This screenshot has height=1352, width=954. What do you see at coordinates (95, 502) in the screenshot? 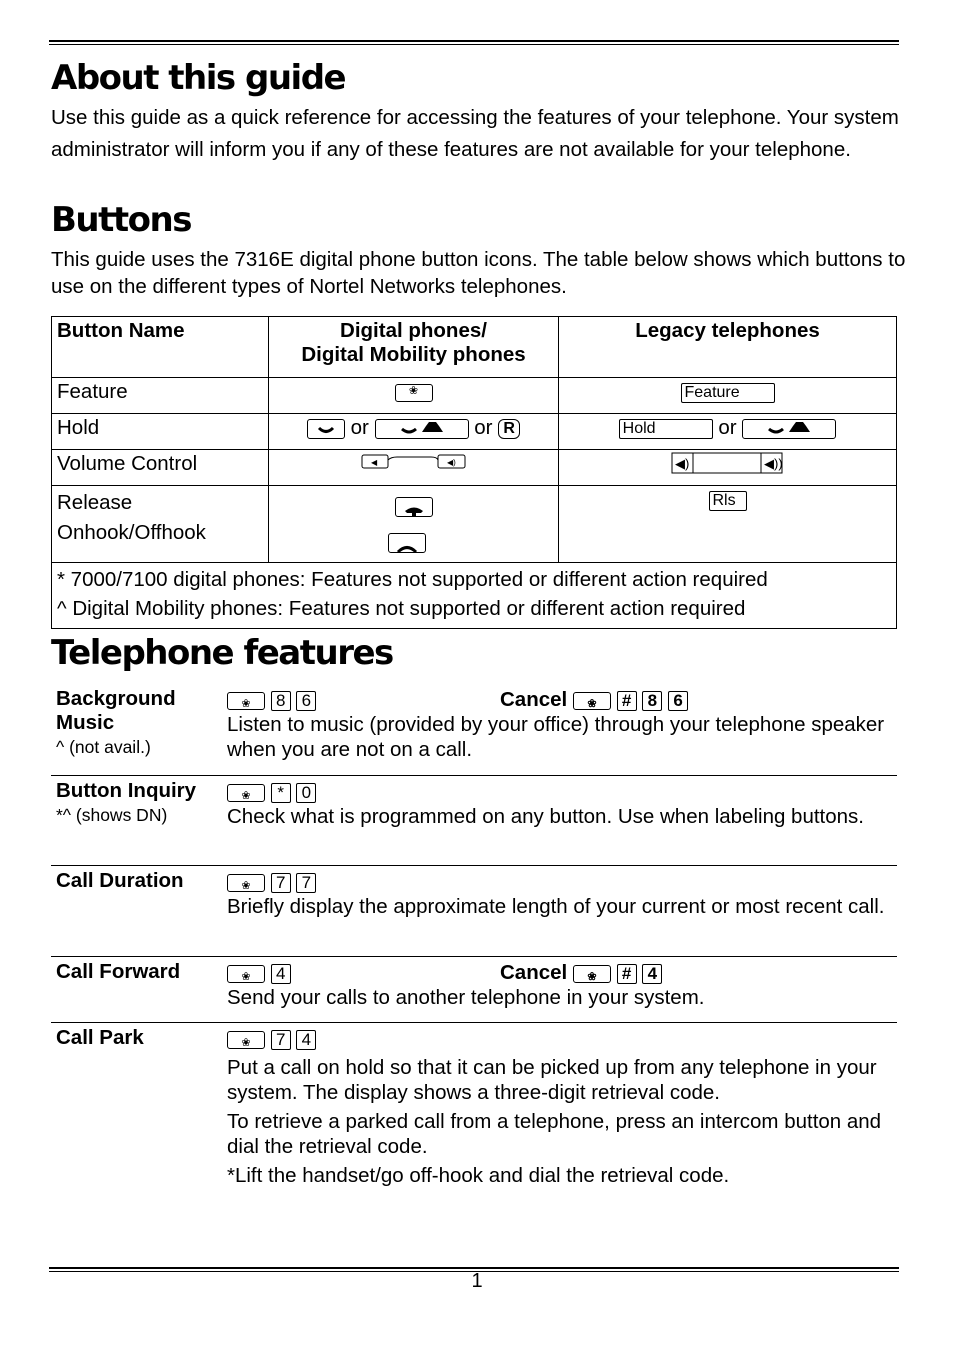
I see `row-name: Release` at bounding box center [95, 502].